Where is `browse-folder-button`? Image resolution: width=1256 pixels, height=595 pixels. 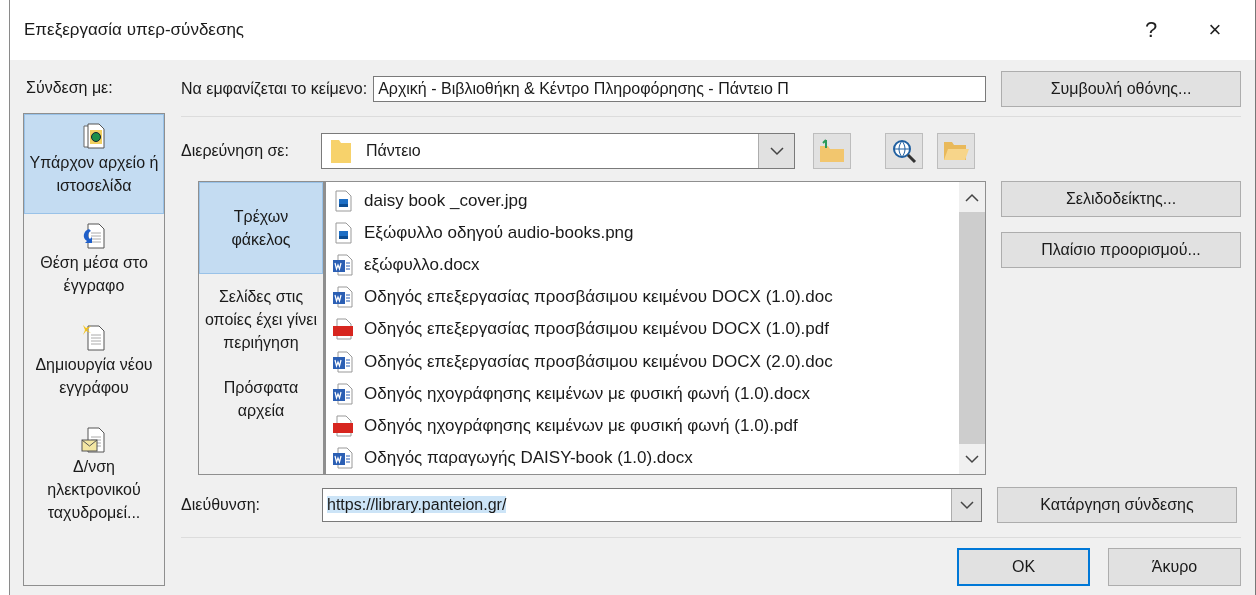 browse-folder-button is located at coordinates (956, 151).